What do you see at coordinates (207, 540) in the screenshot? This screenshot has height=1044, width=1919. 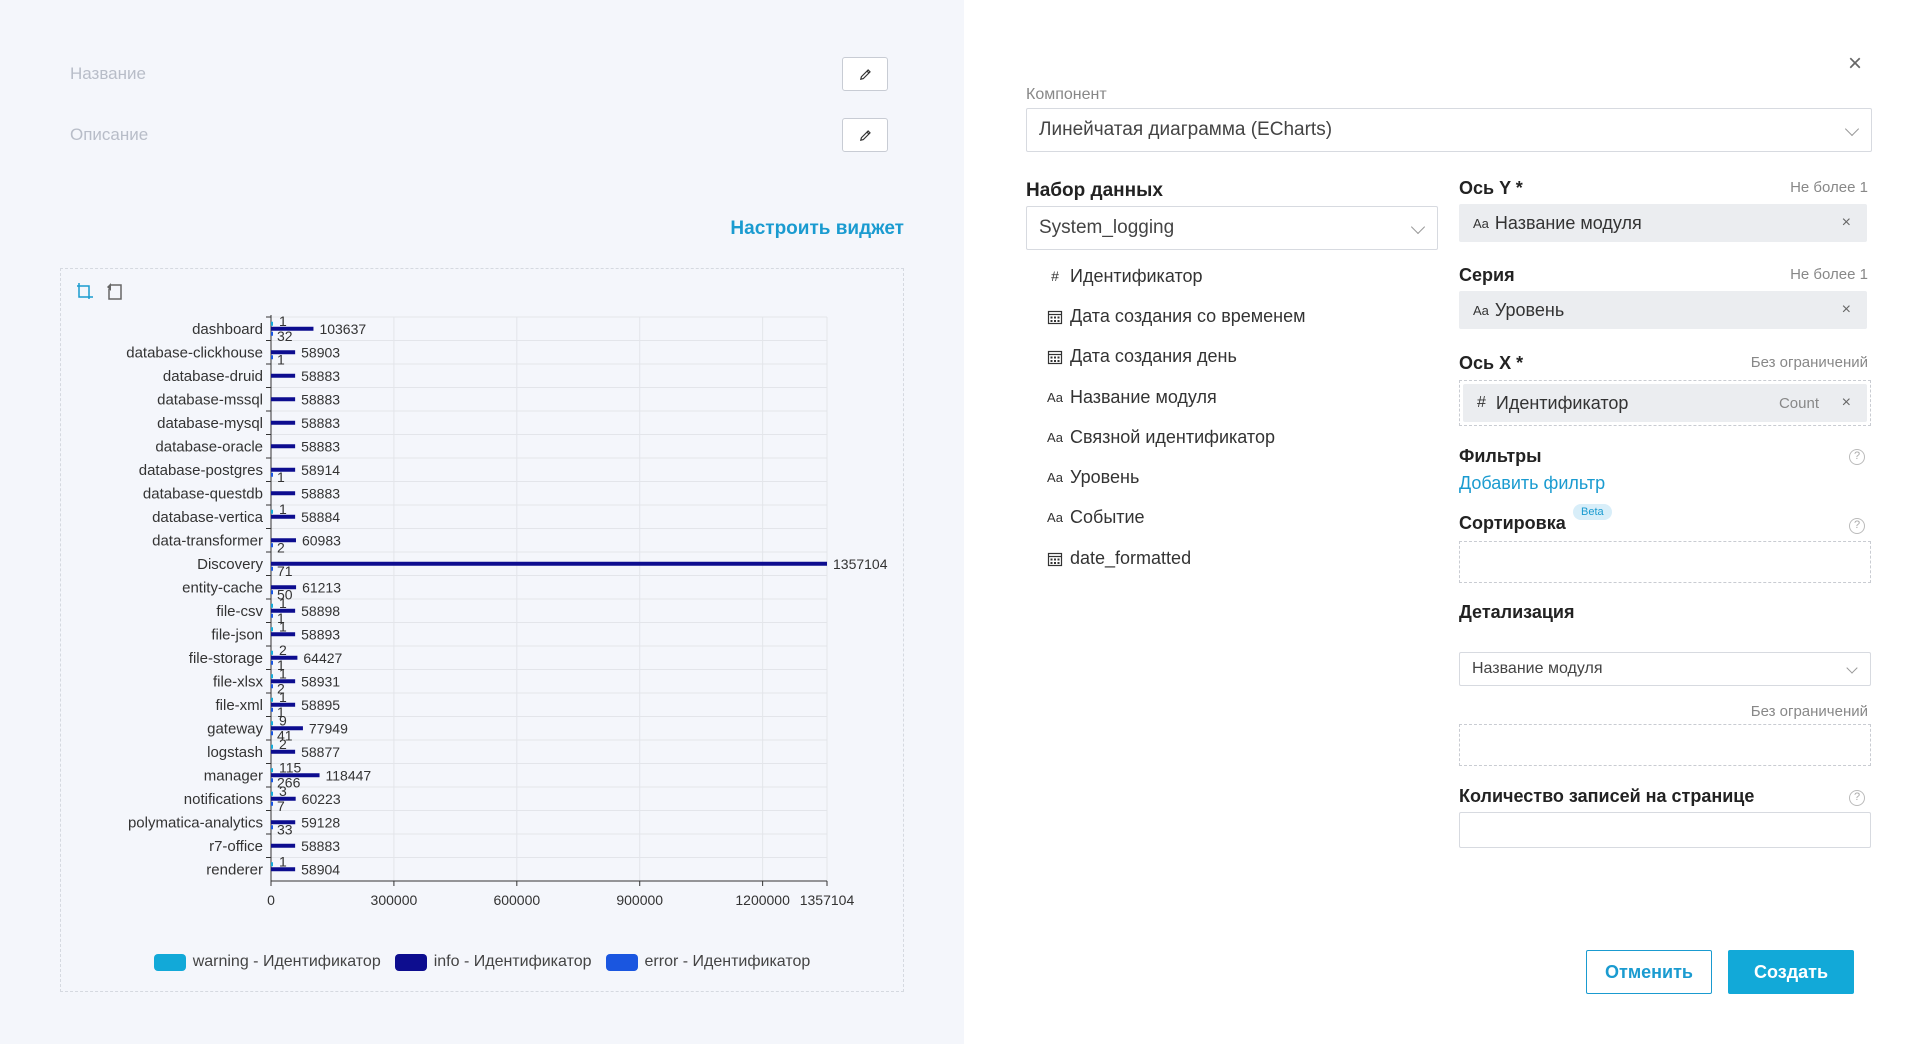 I see `y-tick-label: data-transformer` at bounding box center [207, 540].